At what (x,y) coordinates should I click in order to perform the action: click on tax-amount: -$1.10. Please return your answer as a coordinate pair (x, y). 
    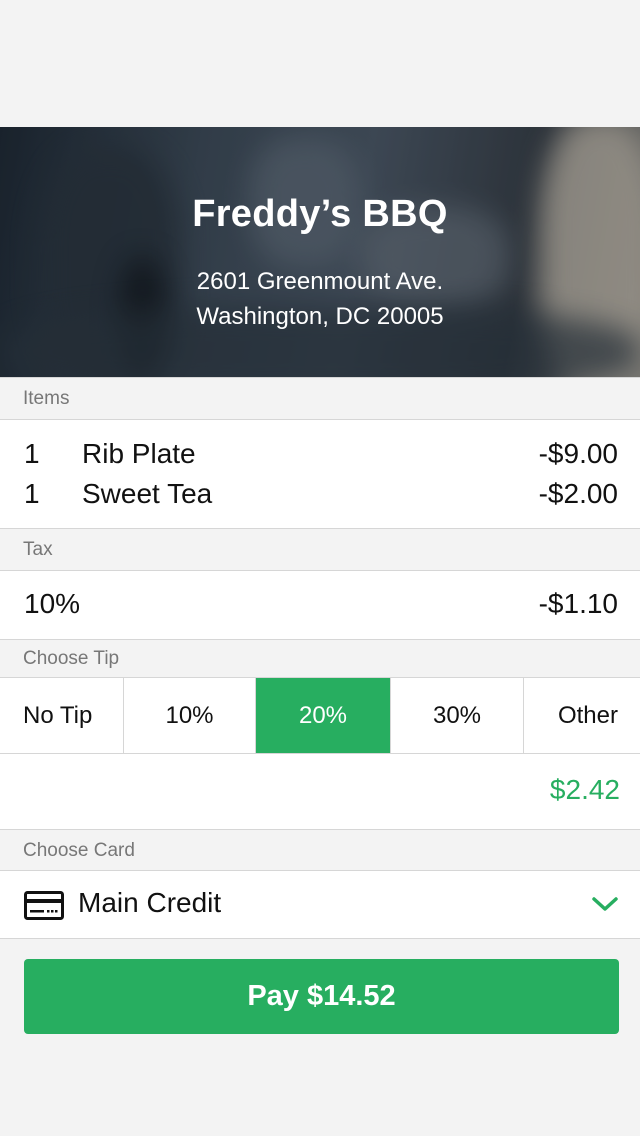
    Looking at the image, I should click on (578, 603).